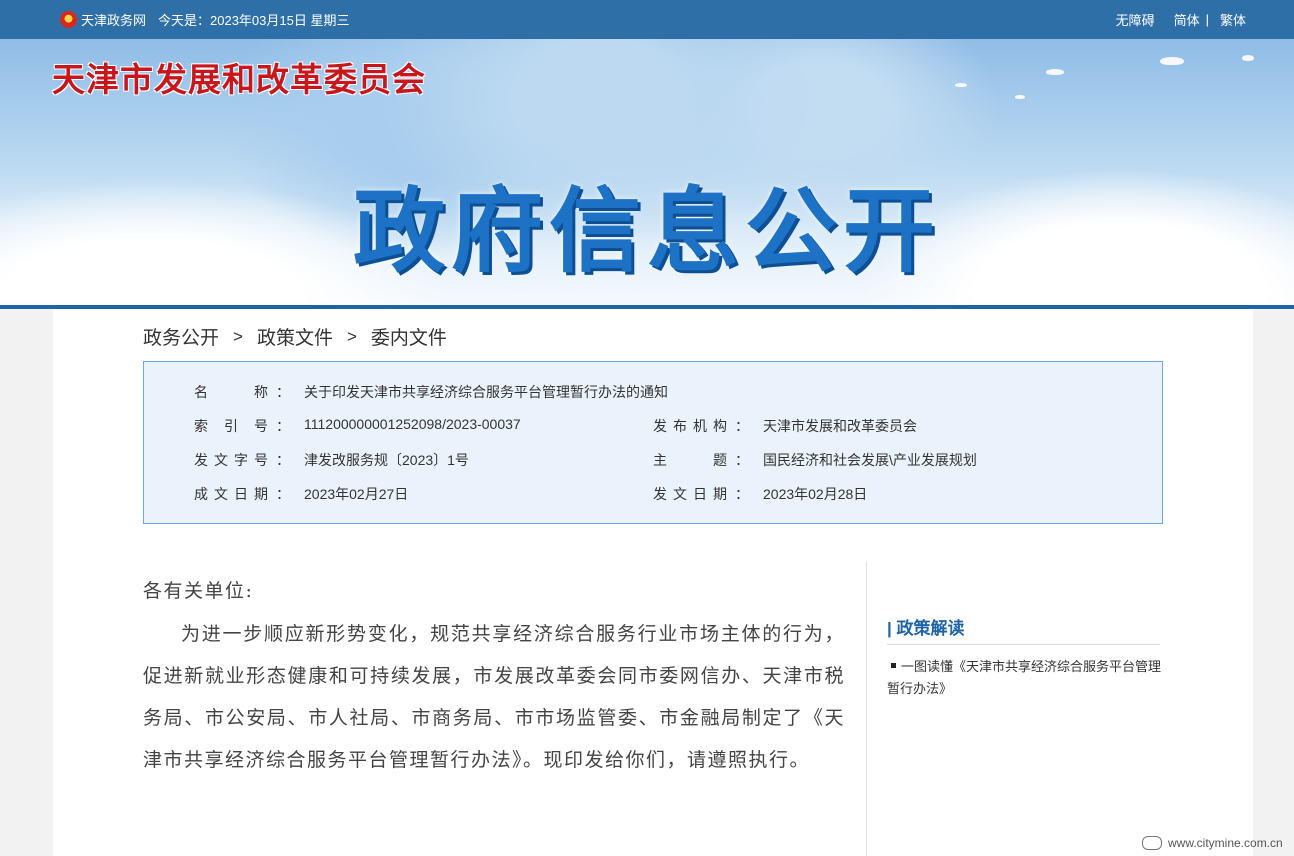  Describe the element at coordinates (690, 460) in the screenshot. I see `meta-label-topic: 主 题` at that location.